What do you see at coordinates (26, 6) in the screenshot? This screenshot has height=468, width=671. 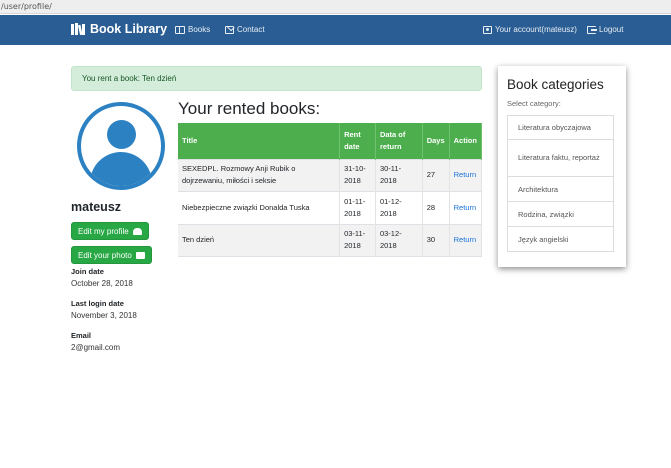 I see `address-url: /user/profile/` at bounding box center [26, 6].